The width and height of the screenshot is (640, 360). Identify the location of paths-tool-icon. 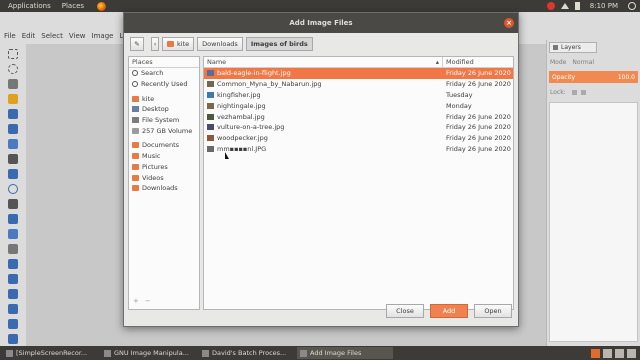
(13, 159).